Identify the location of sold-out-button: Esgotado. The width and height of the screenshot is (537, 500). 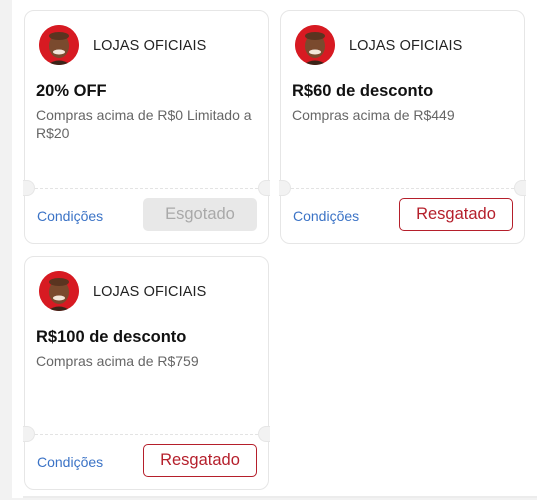
(200, 214).